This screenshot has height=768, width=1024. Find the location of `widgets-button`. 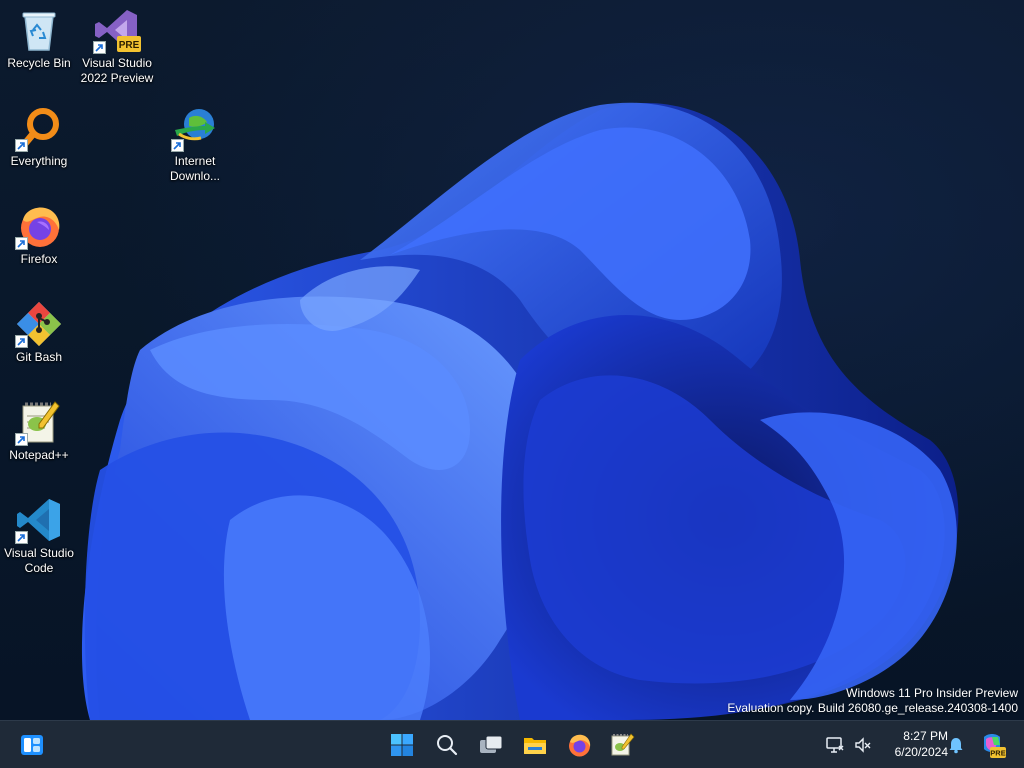

widgets-button is located at coordinates (32, 745).